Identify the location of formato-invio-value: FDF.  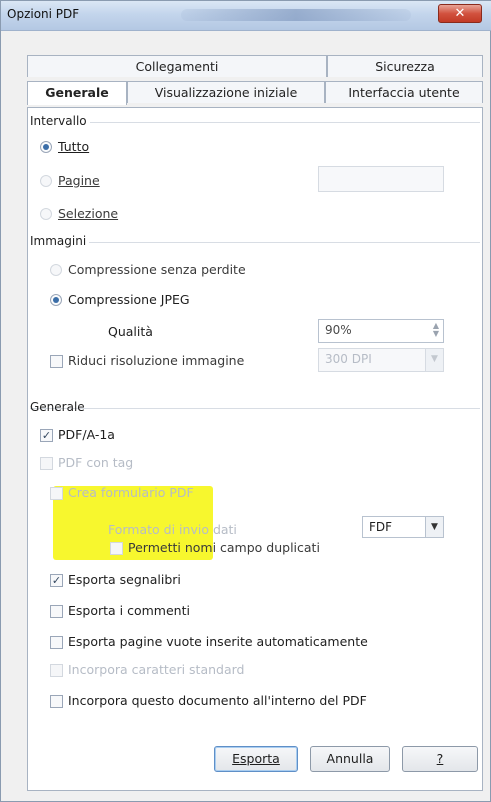
(381, 527).